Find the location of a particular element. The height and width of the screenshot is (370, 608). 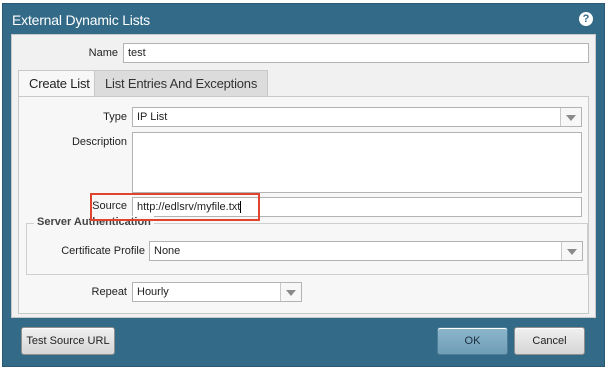

type-select-value: IP List is located at coordinates (152, 117).